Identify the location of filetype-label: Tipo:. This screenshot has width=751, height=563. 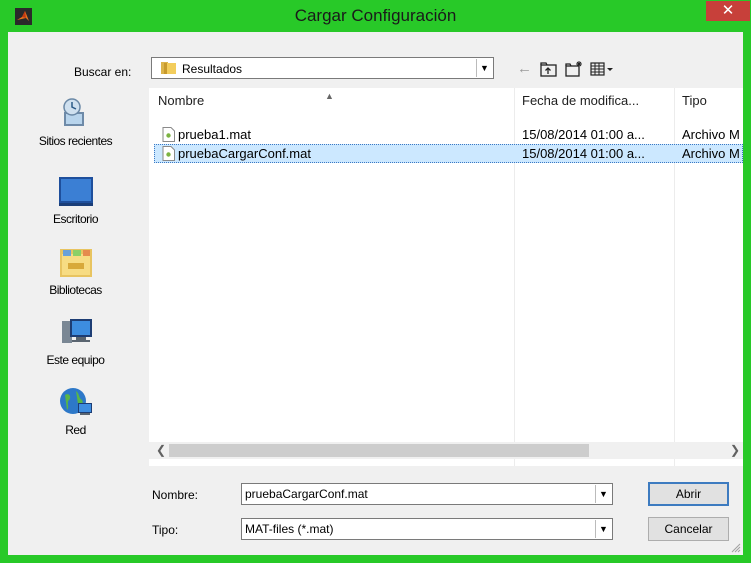
(165, 530).